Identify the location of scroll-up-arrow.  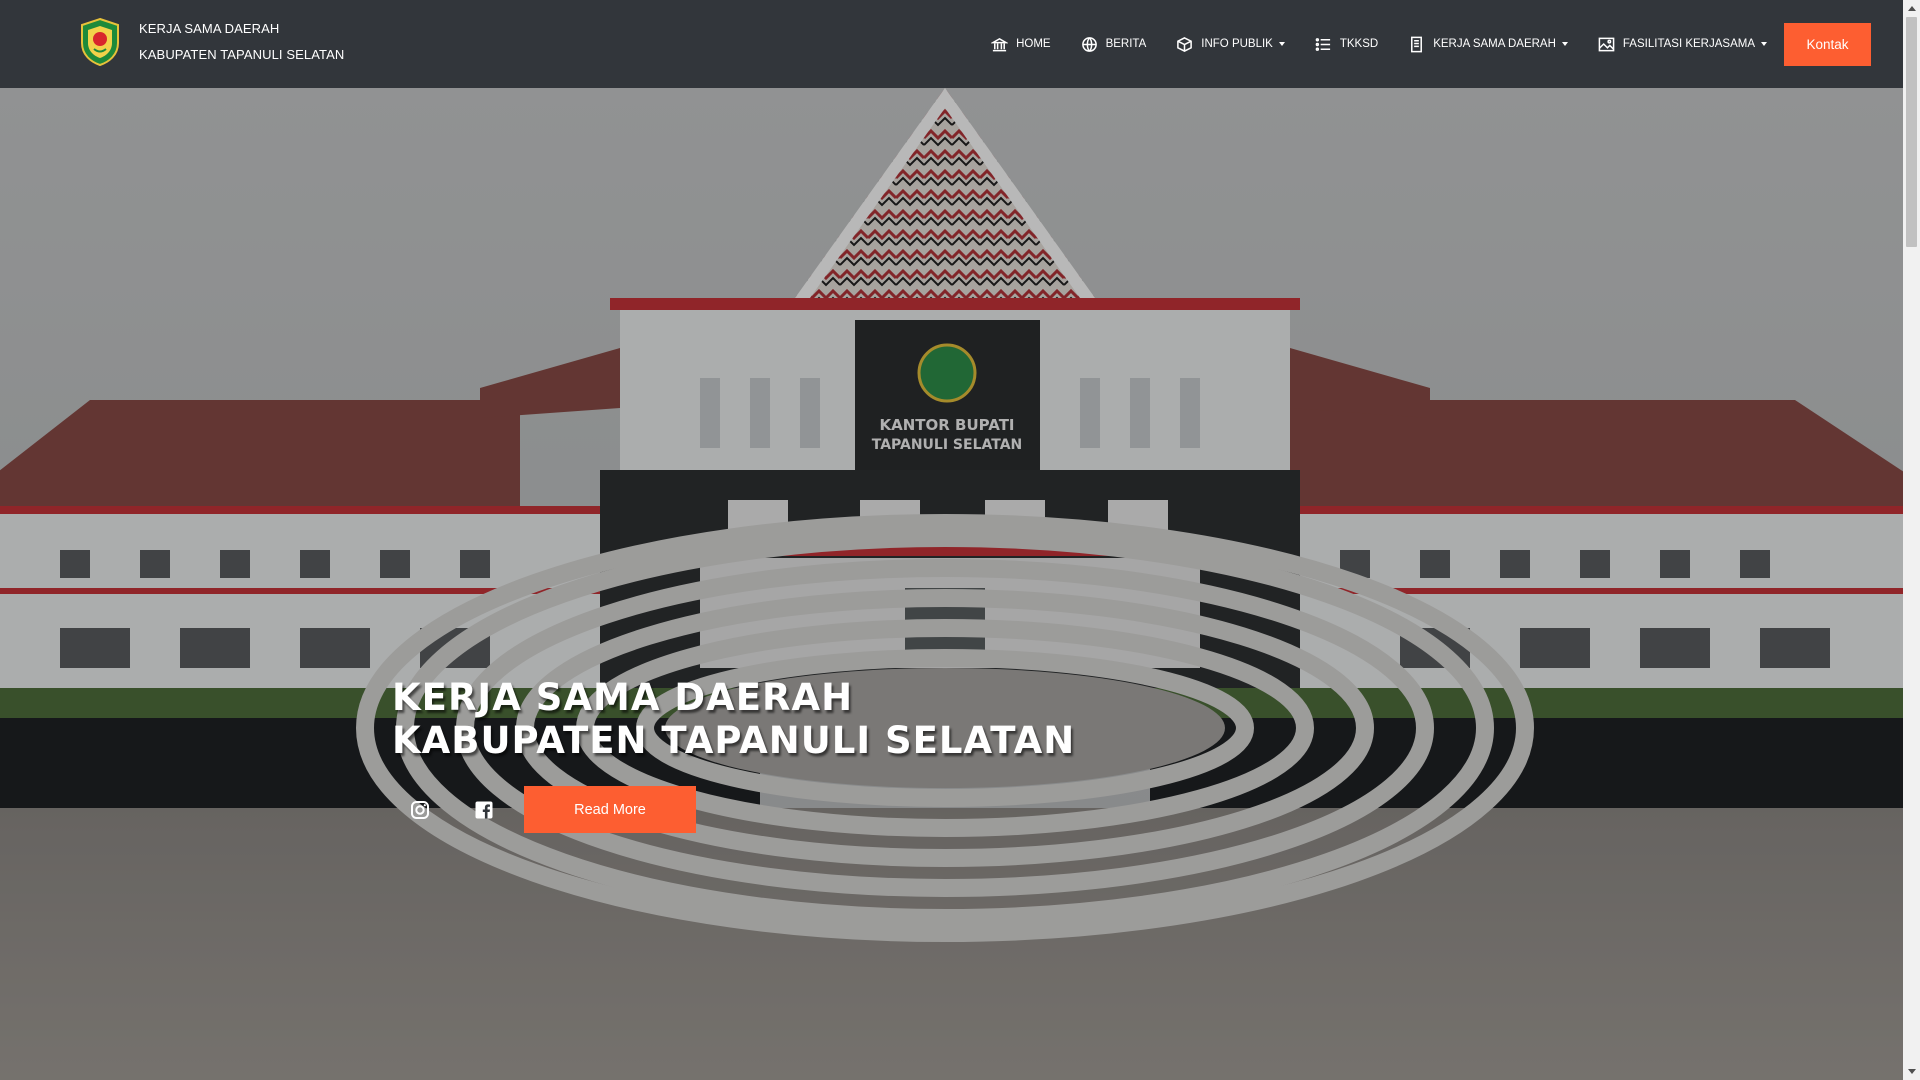
(1911, 8).